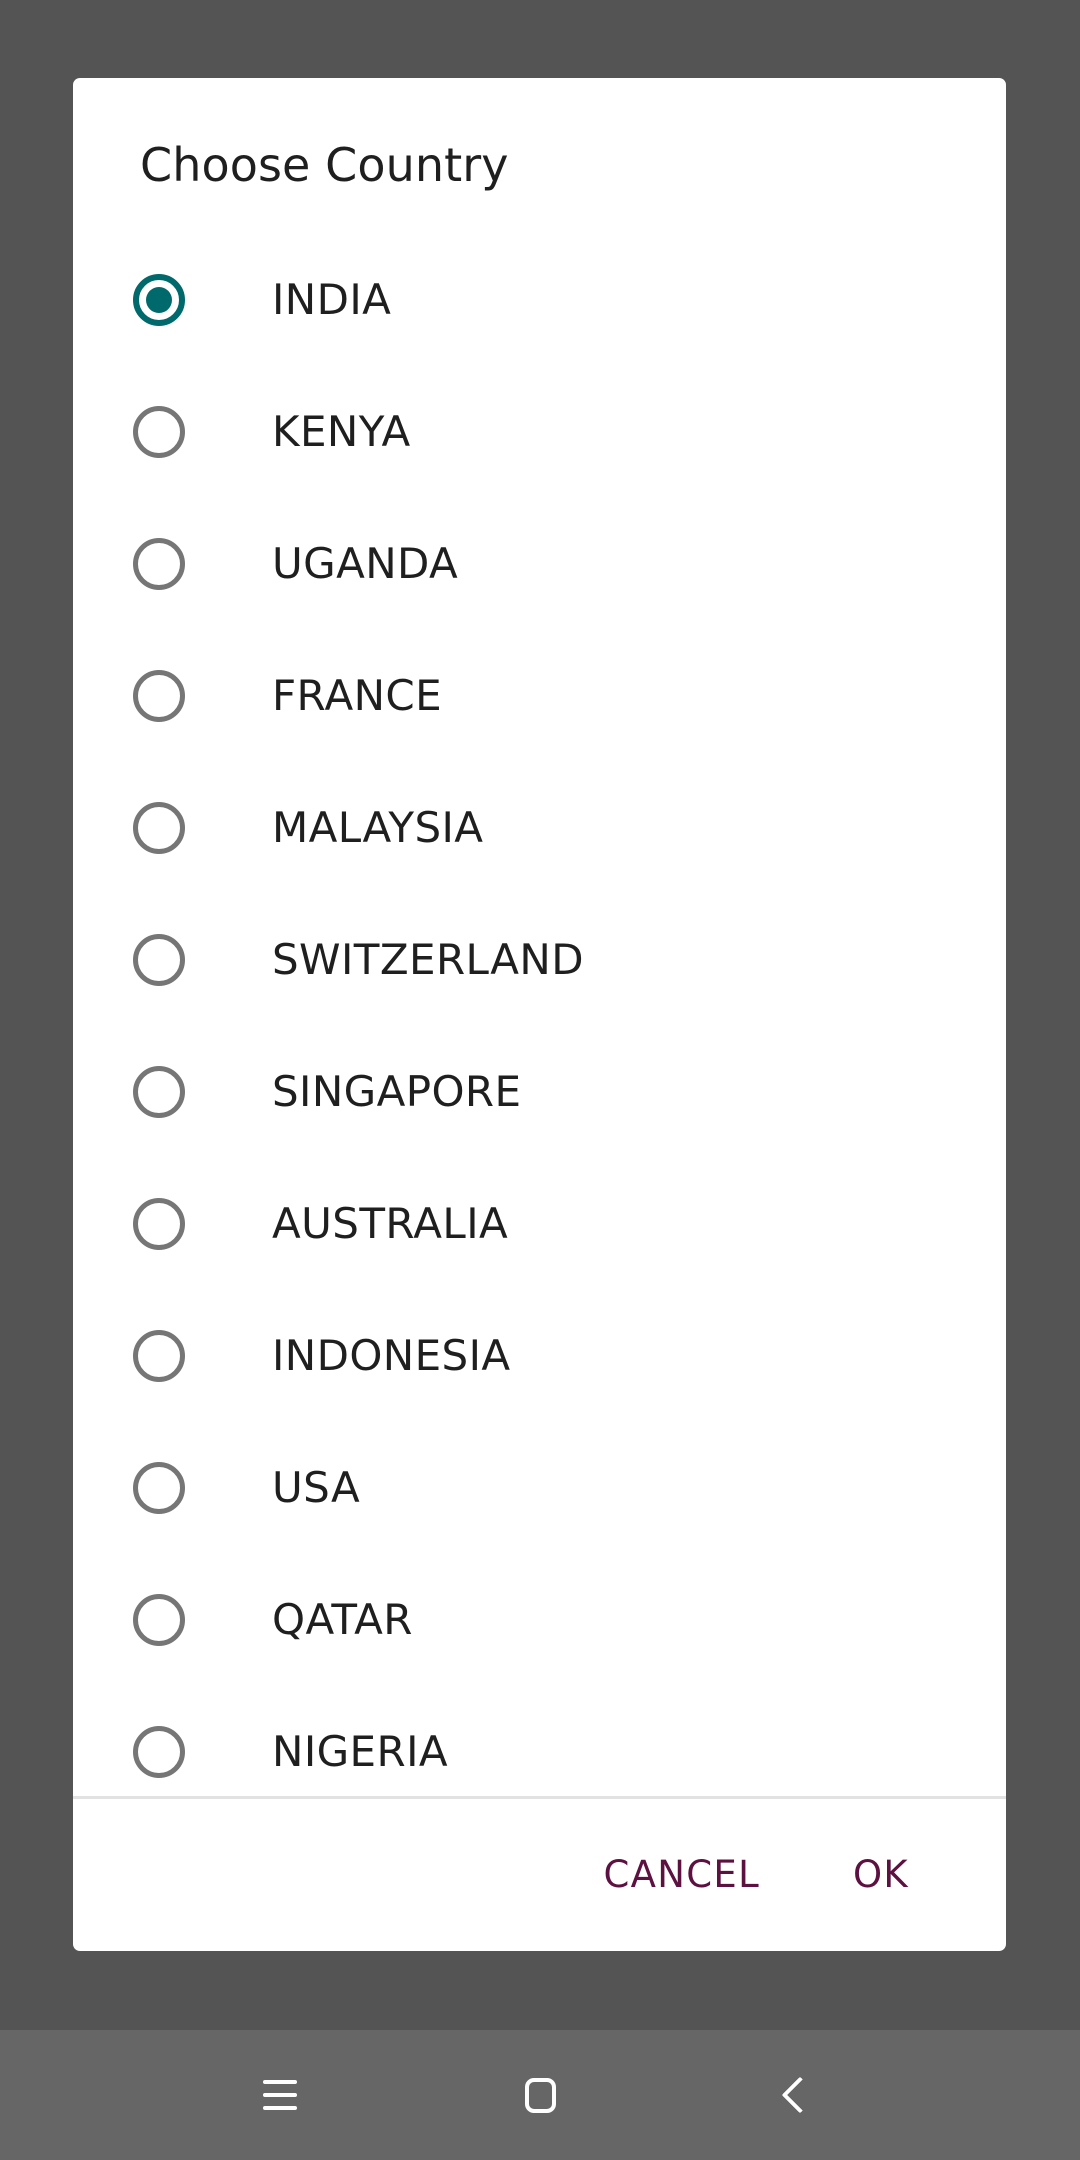 The image size is (1080, 2160). I want to click on country-option-label: INDONESIA, so click(391, 1355).